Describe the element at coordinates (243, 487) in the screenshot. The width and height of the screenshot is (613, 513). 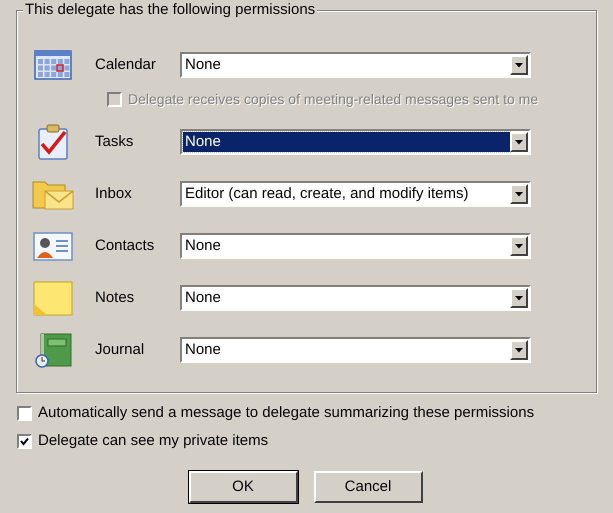
I see `dialog-button: OK` at that location.